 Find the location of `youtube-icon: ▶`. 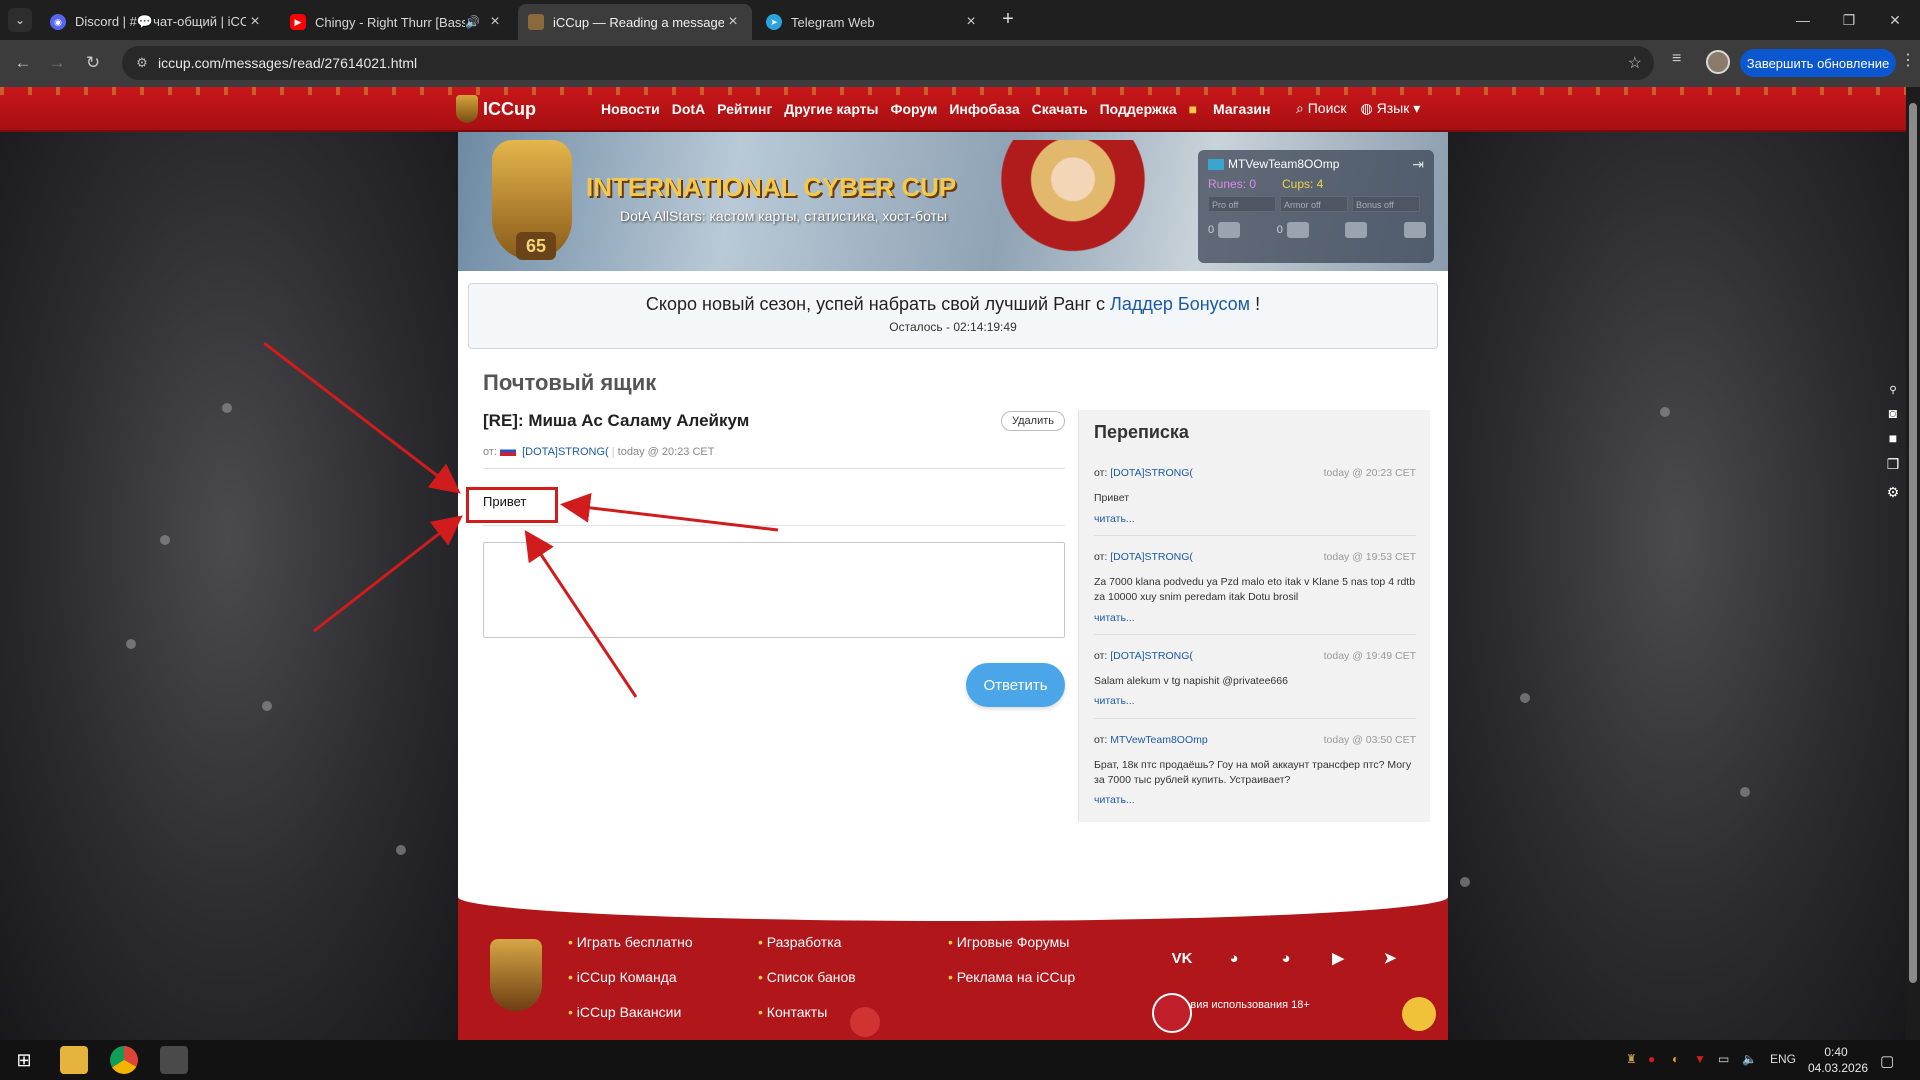

youtube-icon: ▶ is located at coordinates (298, 22).